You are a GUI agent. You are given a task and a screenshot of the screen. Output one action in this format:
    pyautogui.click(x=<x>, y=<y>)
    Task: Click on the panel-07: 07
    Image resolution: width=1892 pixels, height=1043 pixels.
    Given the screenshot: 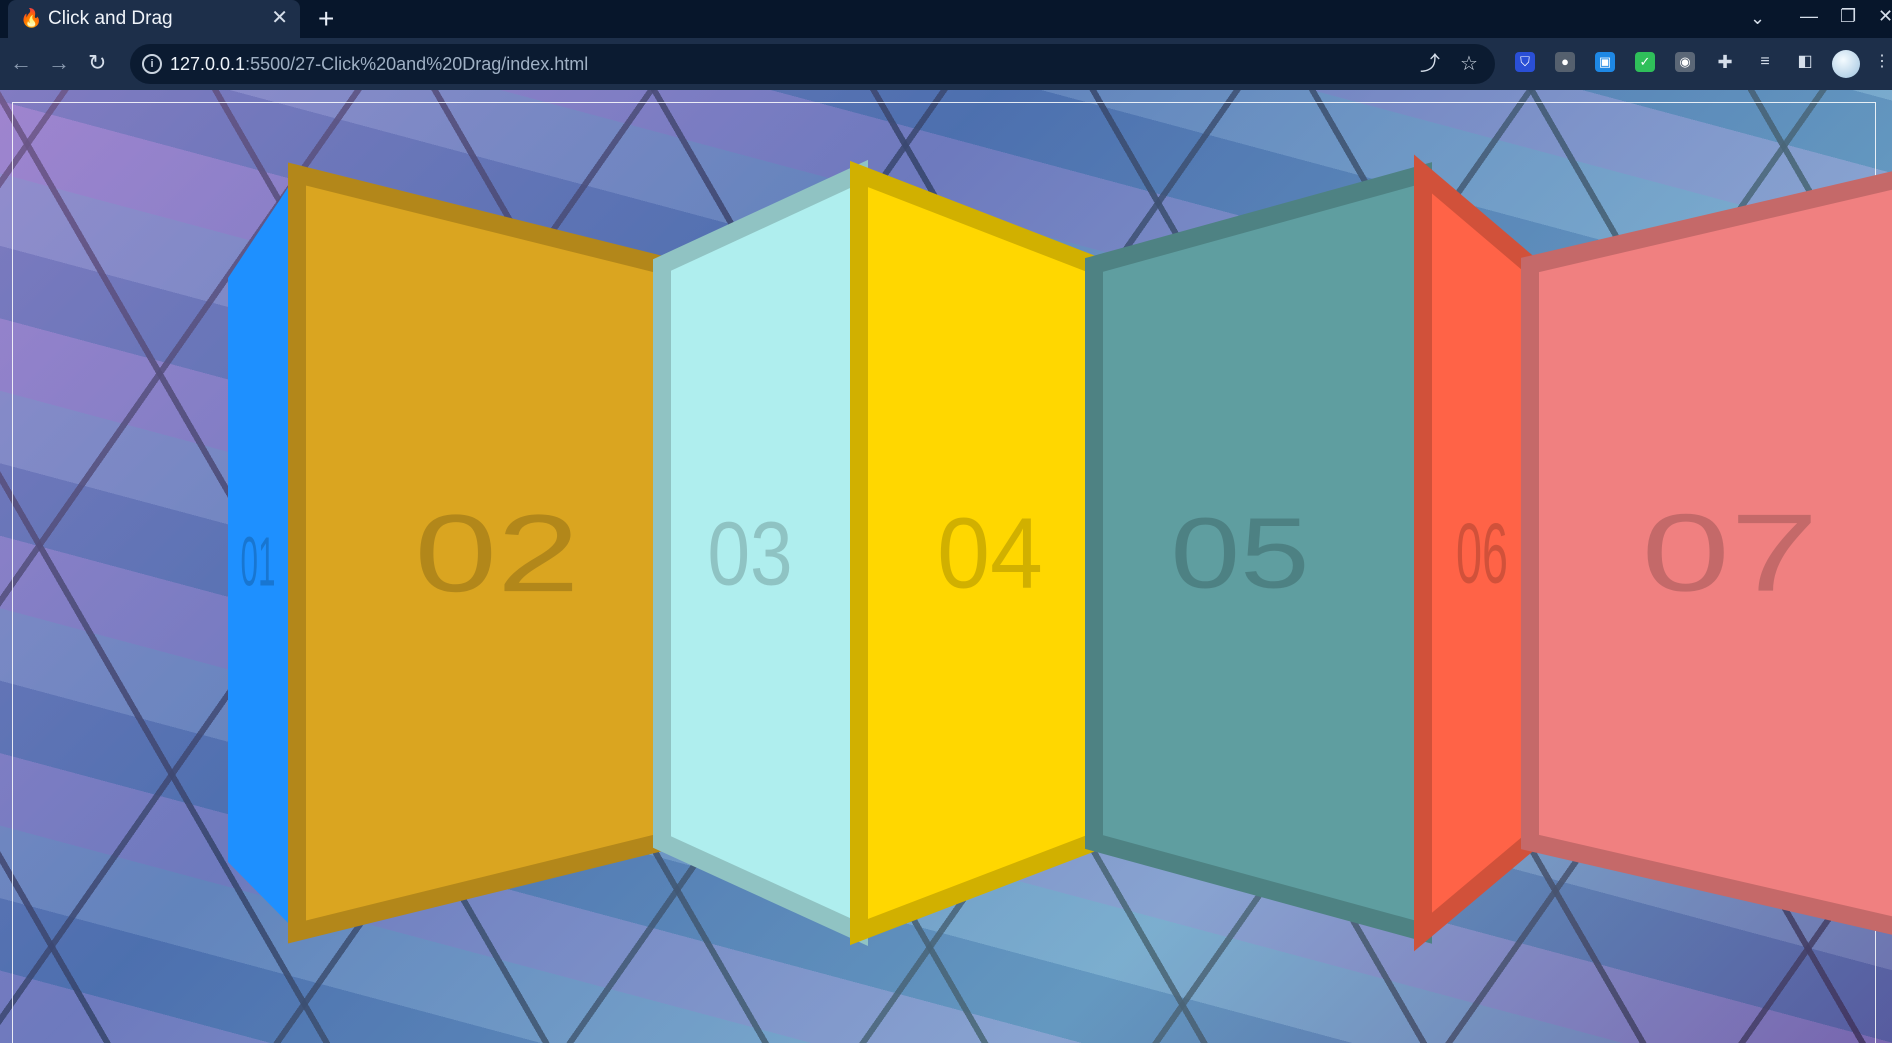 What is the action you would take?
    pyautogui.click(x=1706, y=553)
    